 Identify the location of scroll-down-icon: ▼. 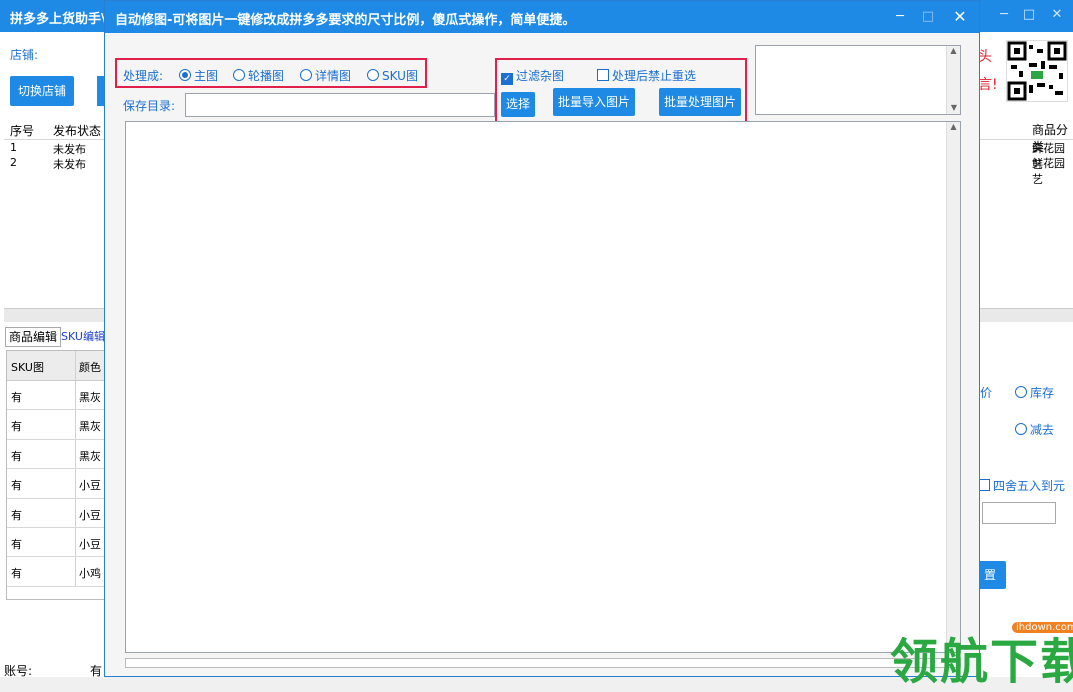
(954, 107).